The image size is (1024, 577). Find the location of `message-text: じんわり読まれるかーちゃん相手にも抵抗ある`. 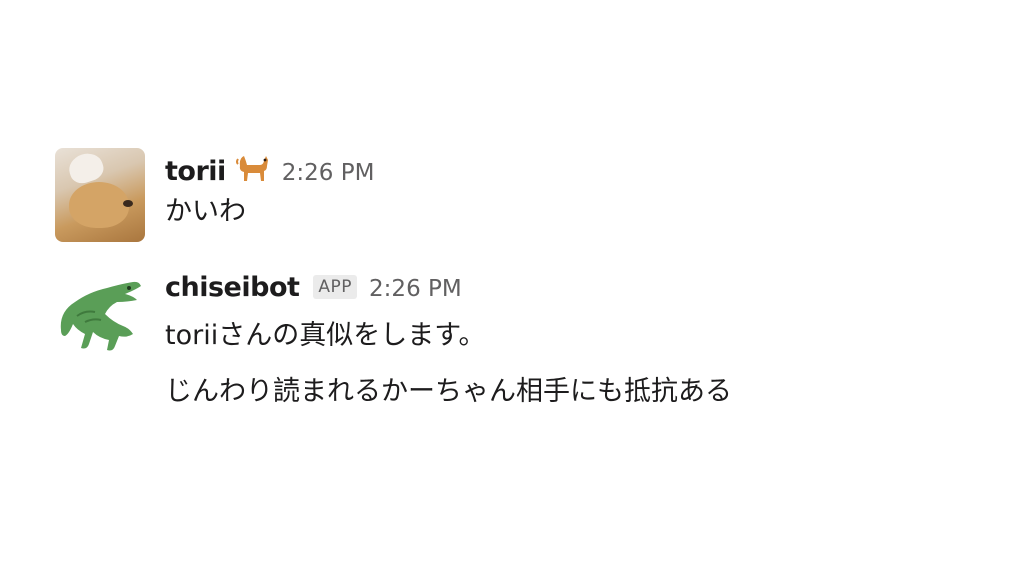

message-text: じんわり読まれるかーちゃん相手にも抵抗ある is located at coordinates (448, 391).